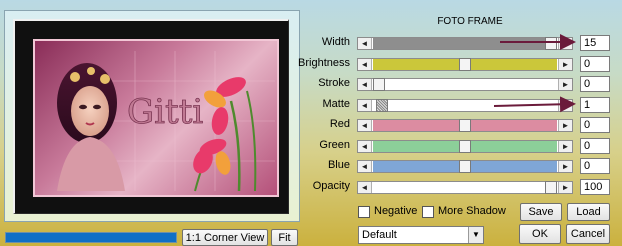 This screenshot has height=246, width=622. I want to click on opacity-slider-thumb, so click(551, 187).